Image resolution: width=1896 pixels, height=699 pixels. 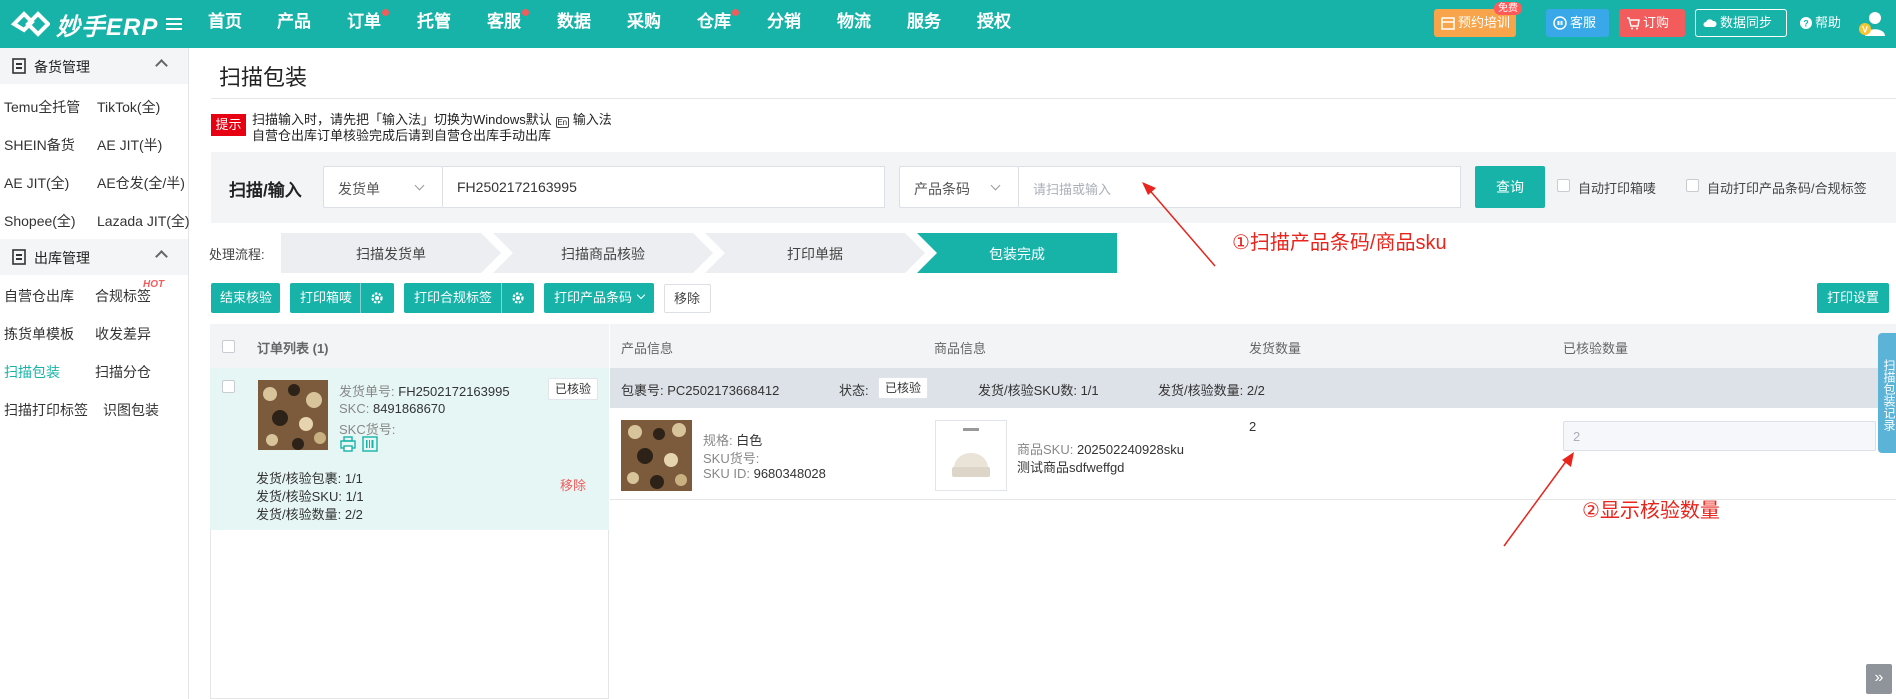 What do you see at coordinates (370, 444) in the screenshot?
I see `barcode-icon` at bounding box center [370, 444].